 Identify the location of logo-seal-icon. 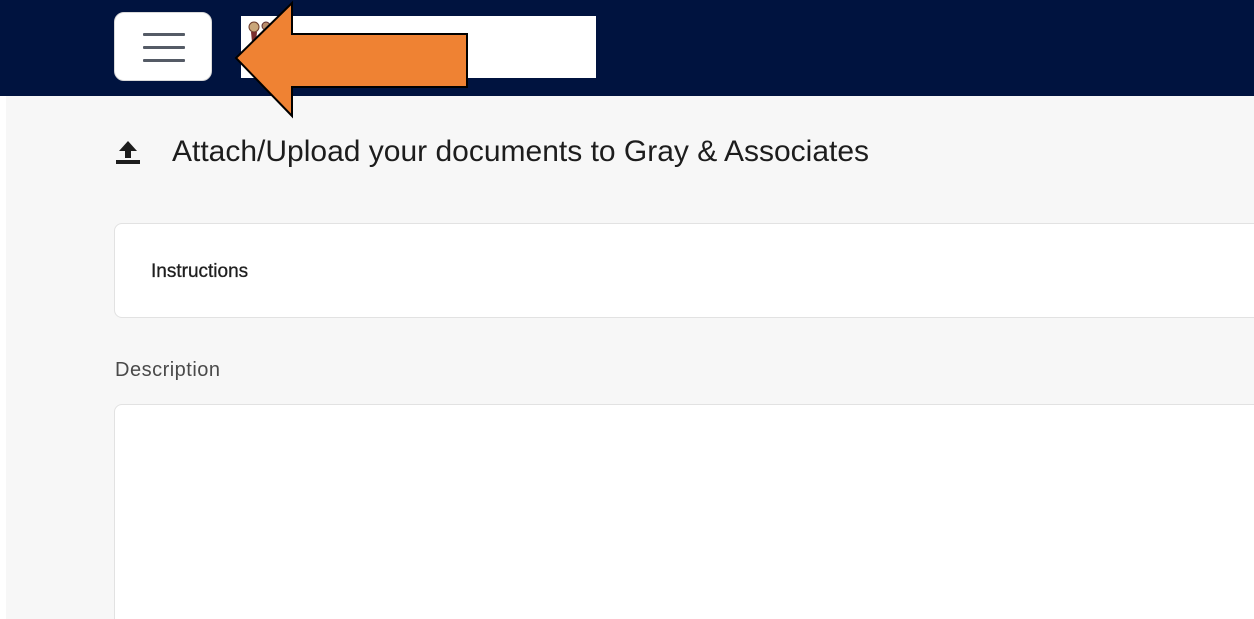
(259, 31).